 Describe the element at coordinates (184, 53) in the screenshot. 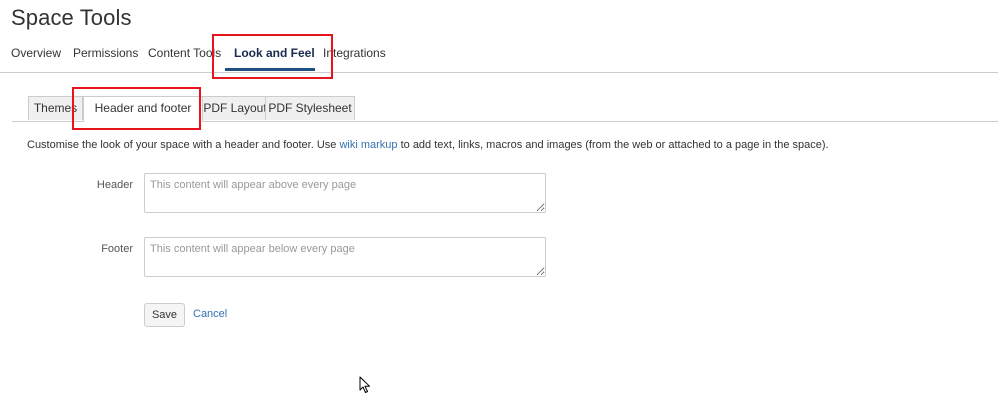

I see `nav-tab-content-tools: Content Tools` at that location.